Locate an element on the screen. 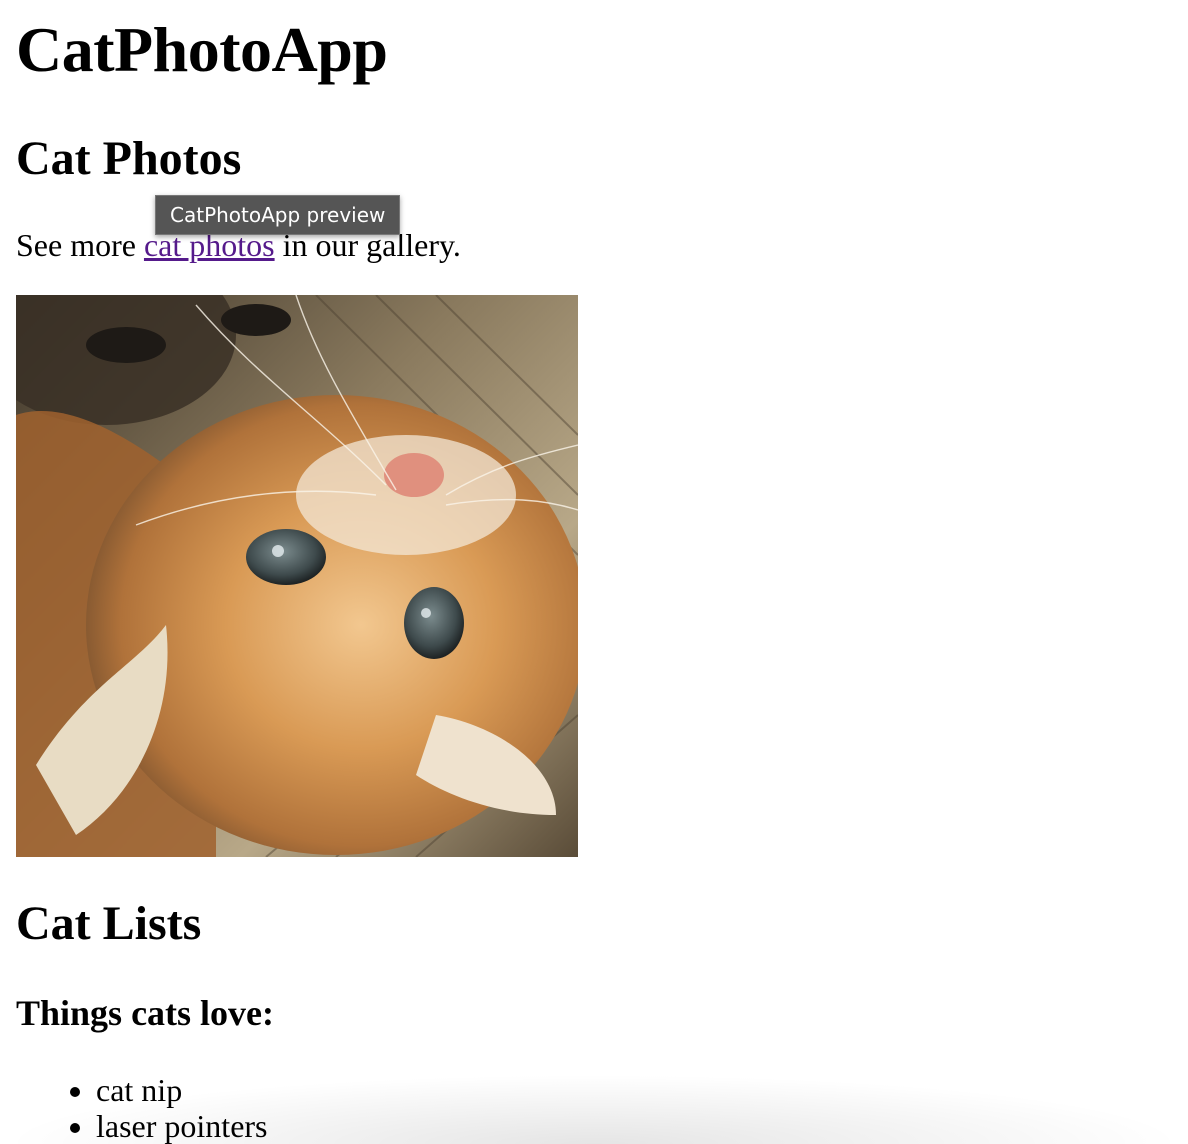  cat-photos-heading: Cat Photos is located at coordinates (129, 158).